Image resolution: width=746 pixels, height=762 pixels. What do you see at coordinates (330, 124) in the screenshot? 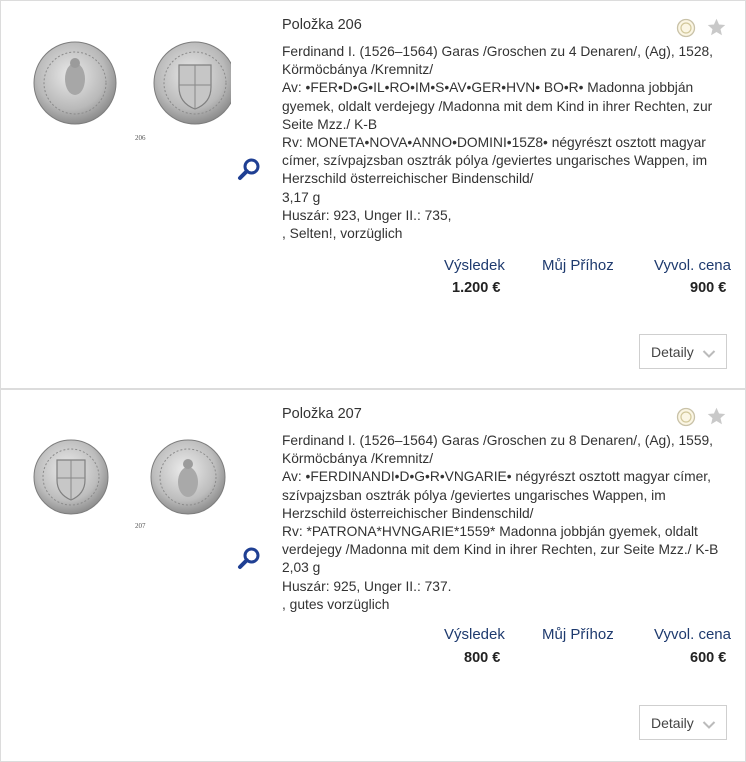
I see `description-line: Seite Mzz./ K-B` at bounding box center [330, 124].